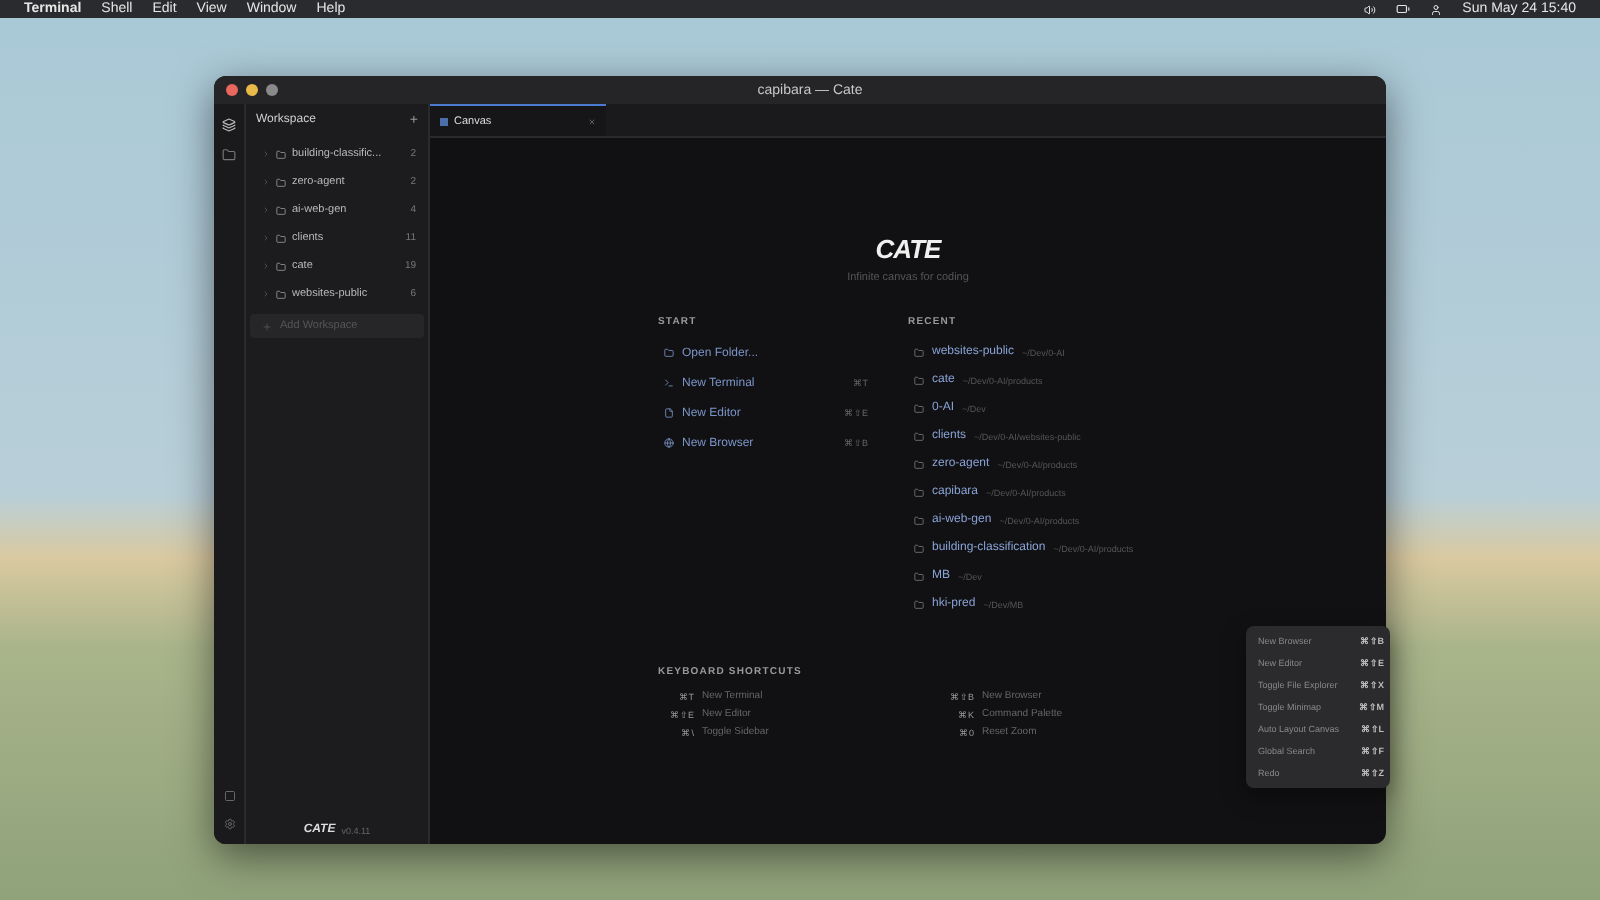  I want to click on square-icon, so click(229, 796).